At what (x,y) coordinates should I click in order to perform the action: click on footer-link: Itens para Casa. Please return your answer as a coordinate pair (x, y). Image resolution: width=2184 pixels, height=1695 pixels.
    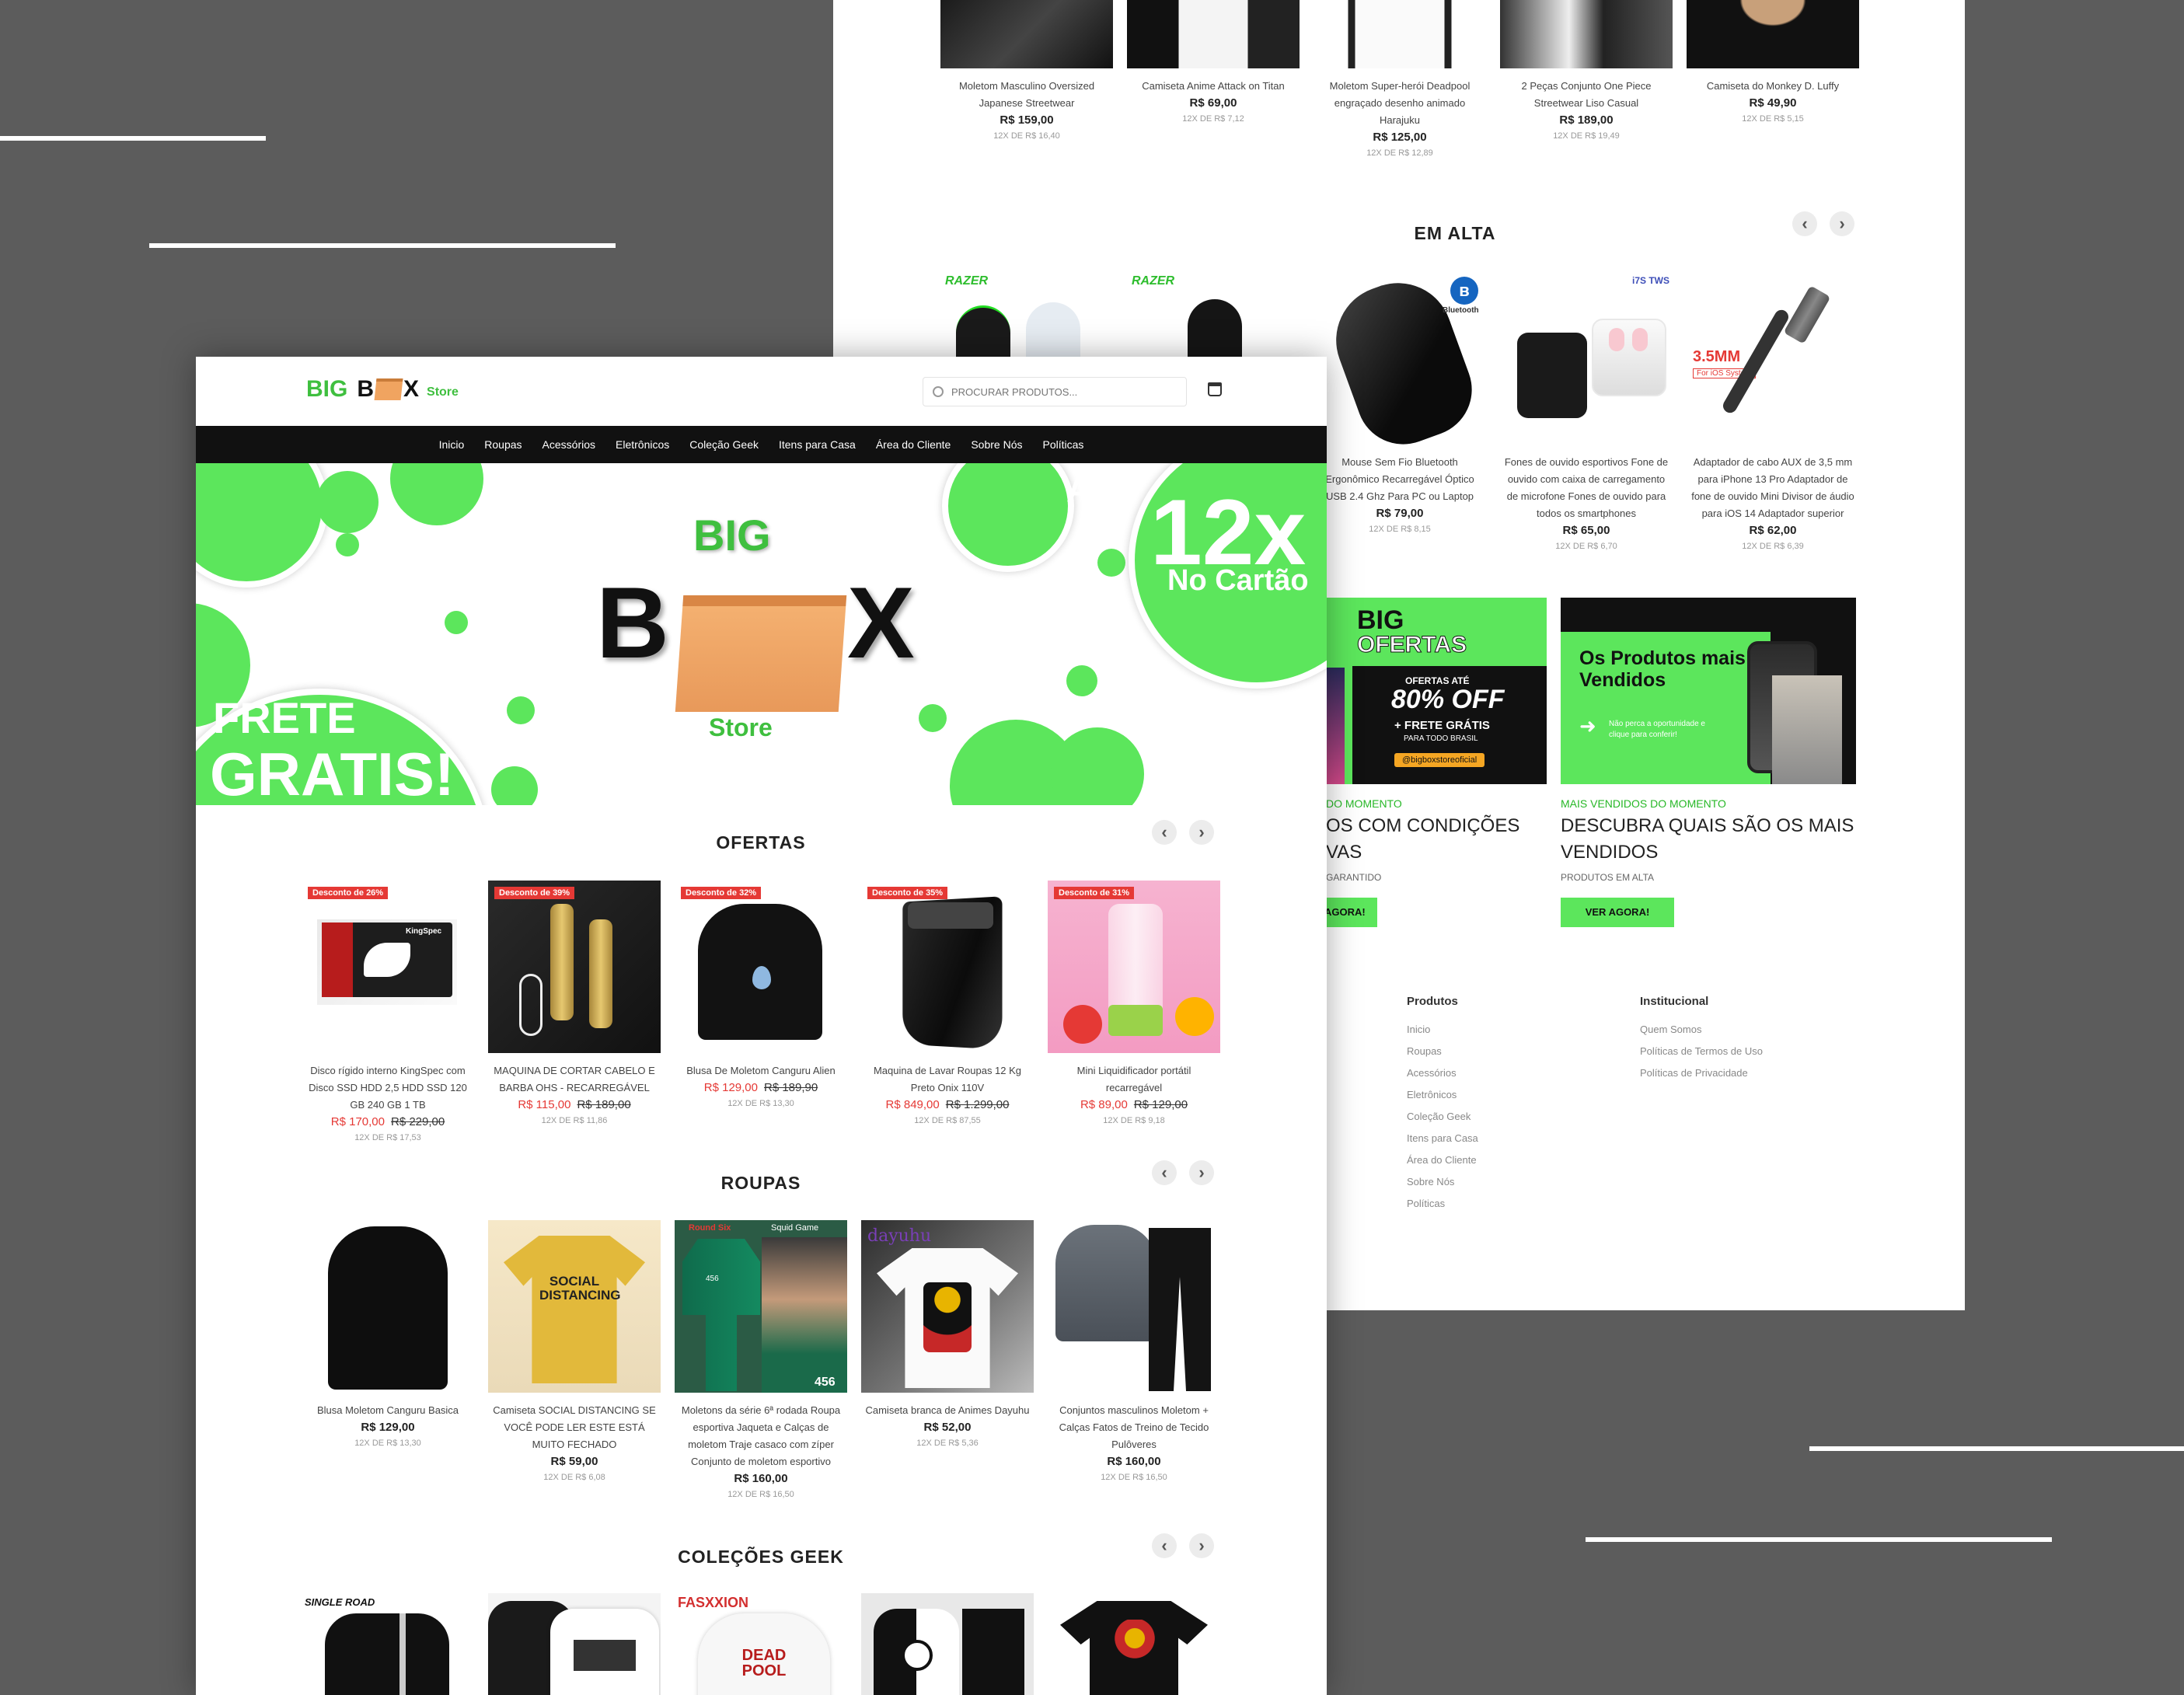
    Looking at the image, I should click on (1442, 1138).